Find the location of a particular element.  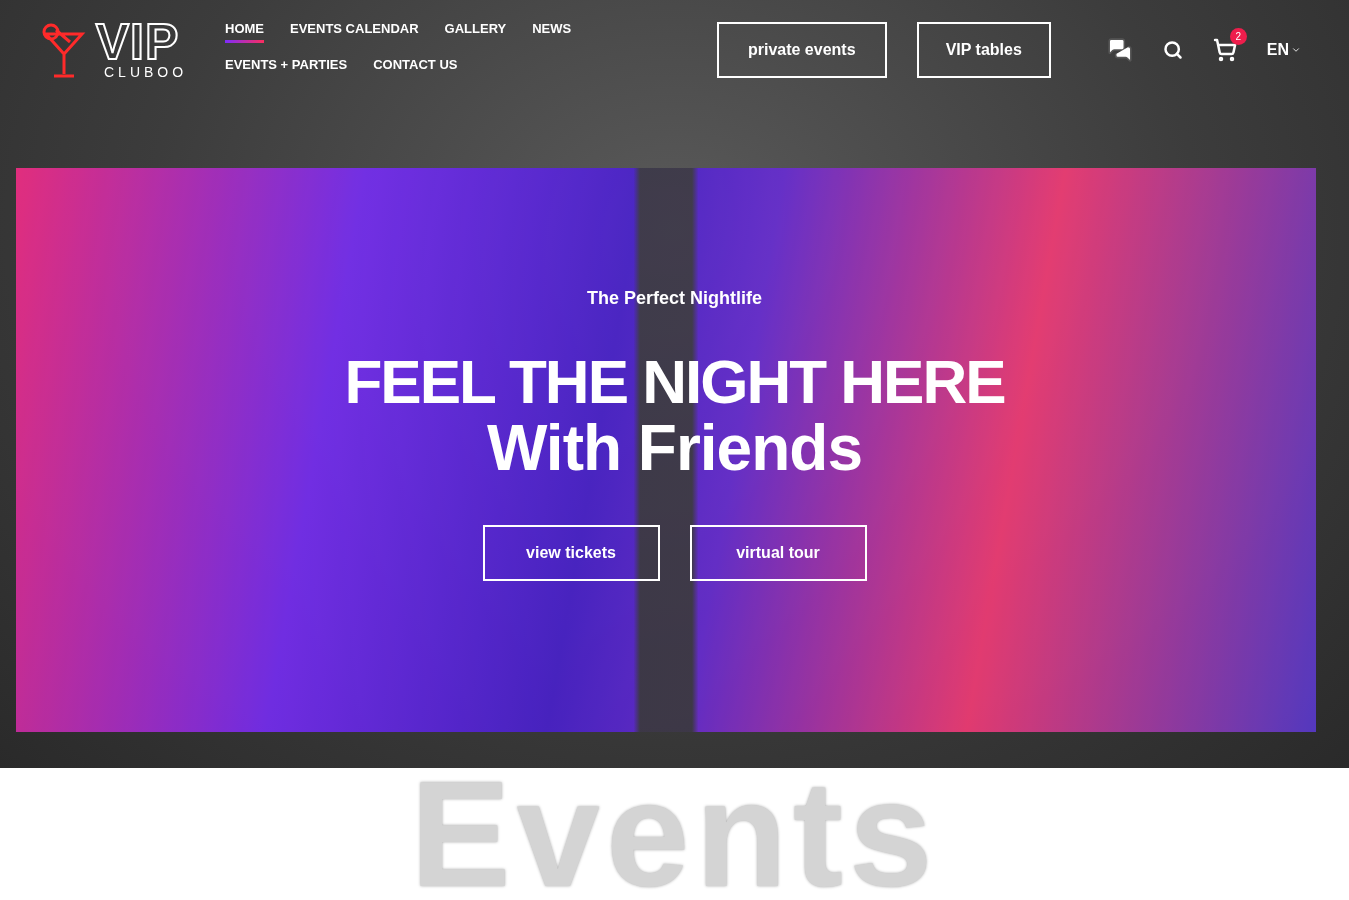

outline-button: VIP tables is located at coordinates (983, 50).